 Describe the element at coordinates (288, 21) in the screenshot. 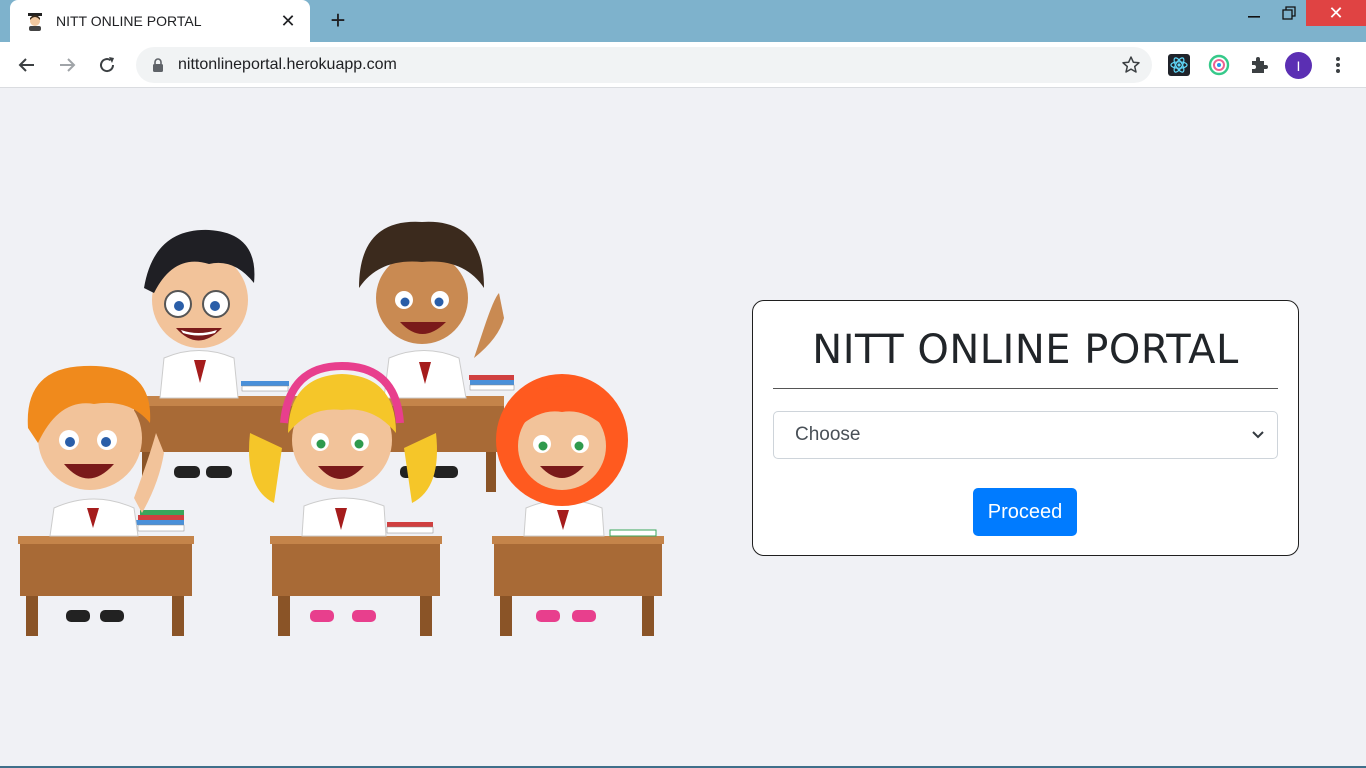

I see `tab-close-button: ✕` at that location.